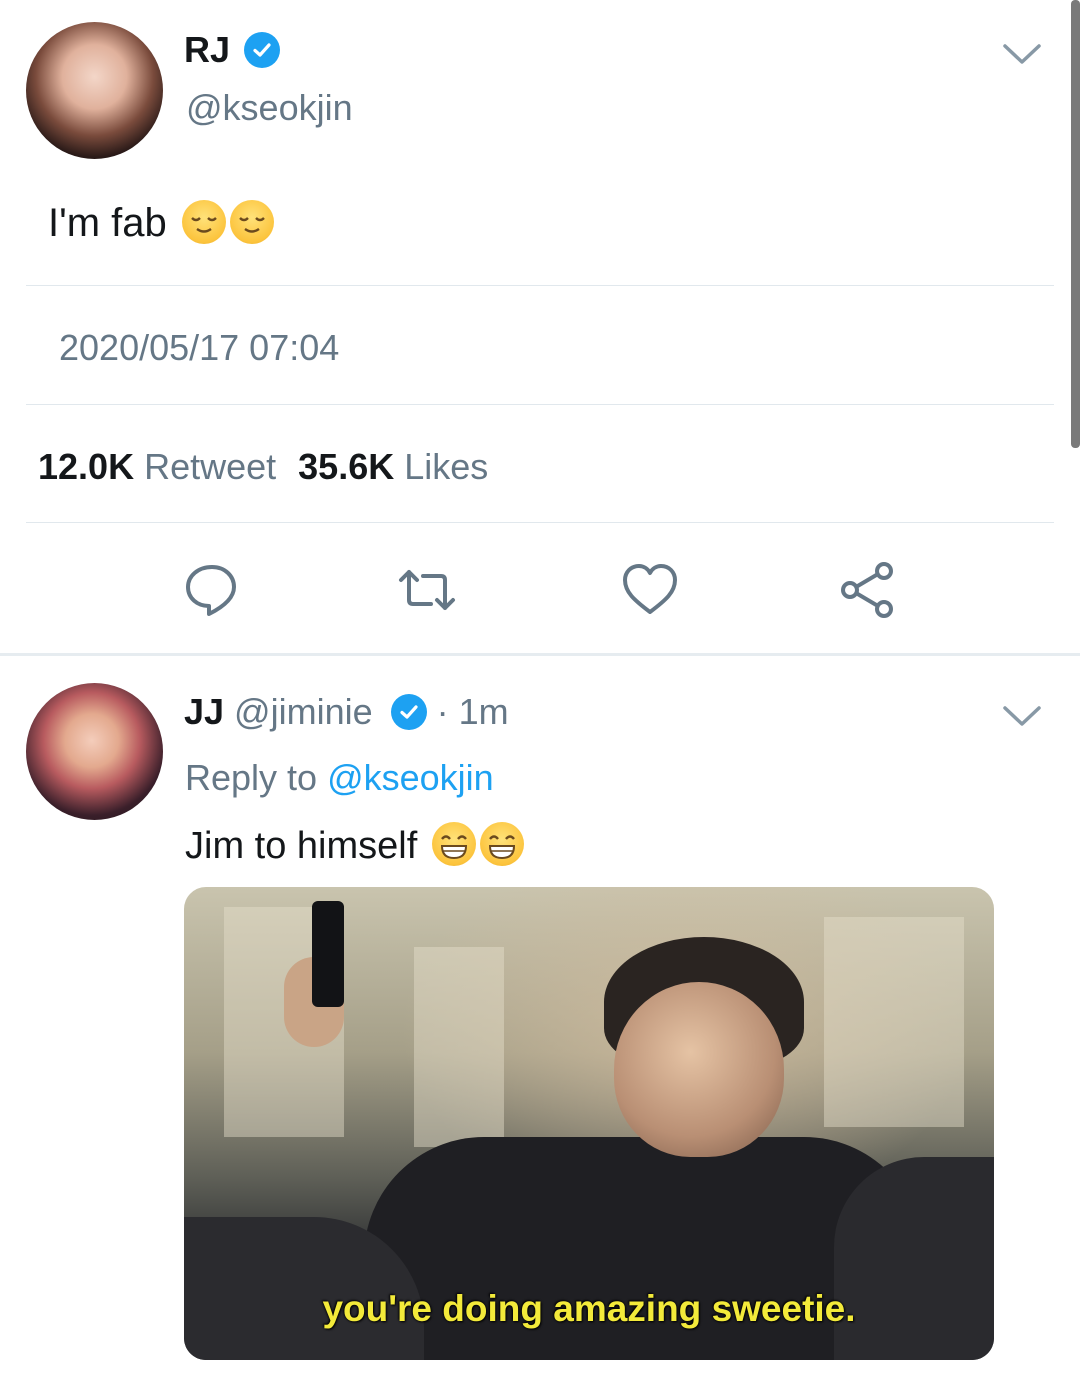 This screenshot has width=1080, height=1378. Describe the element at coordinates (251, 777) in the screenshot. I see `reply-to-label: Reply to` at that location.